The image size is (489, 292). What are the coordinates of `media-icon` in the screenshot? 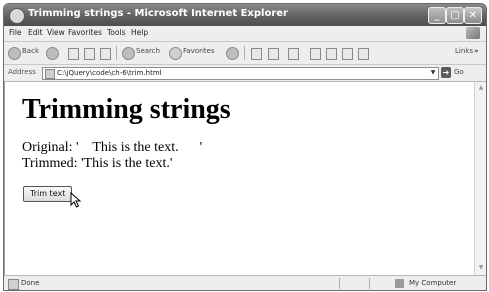 It's located at (232, 53).